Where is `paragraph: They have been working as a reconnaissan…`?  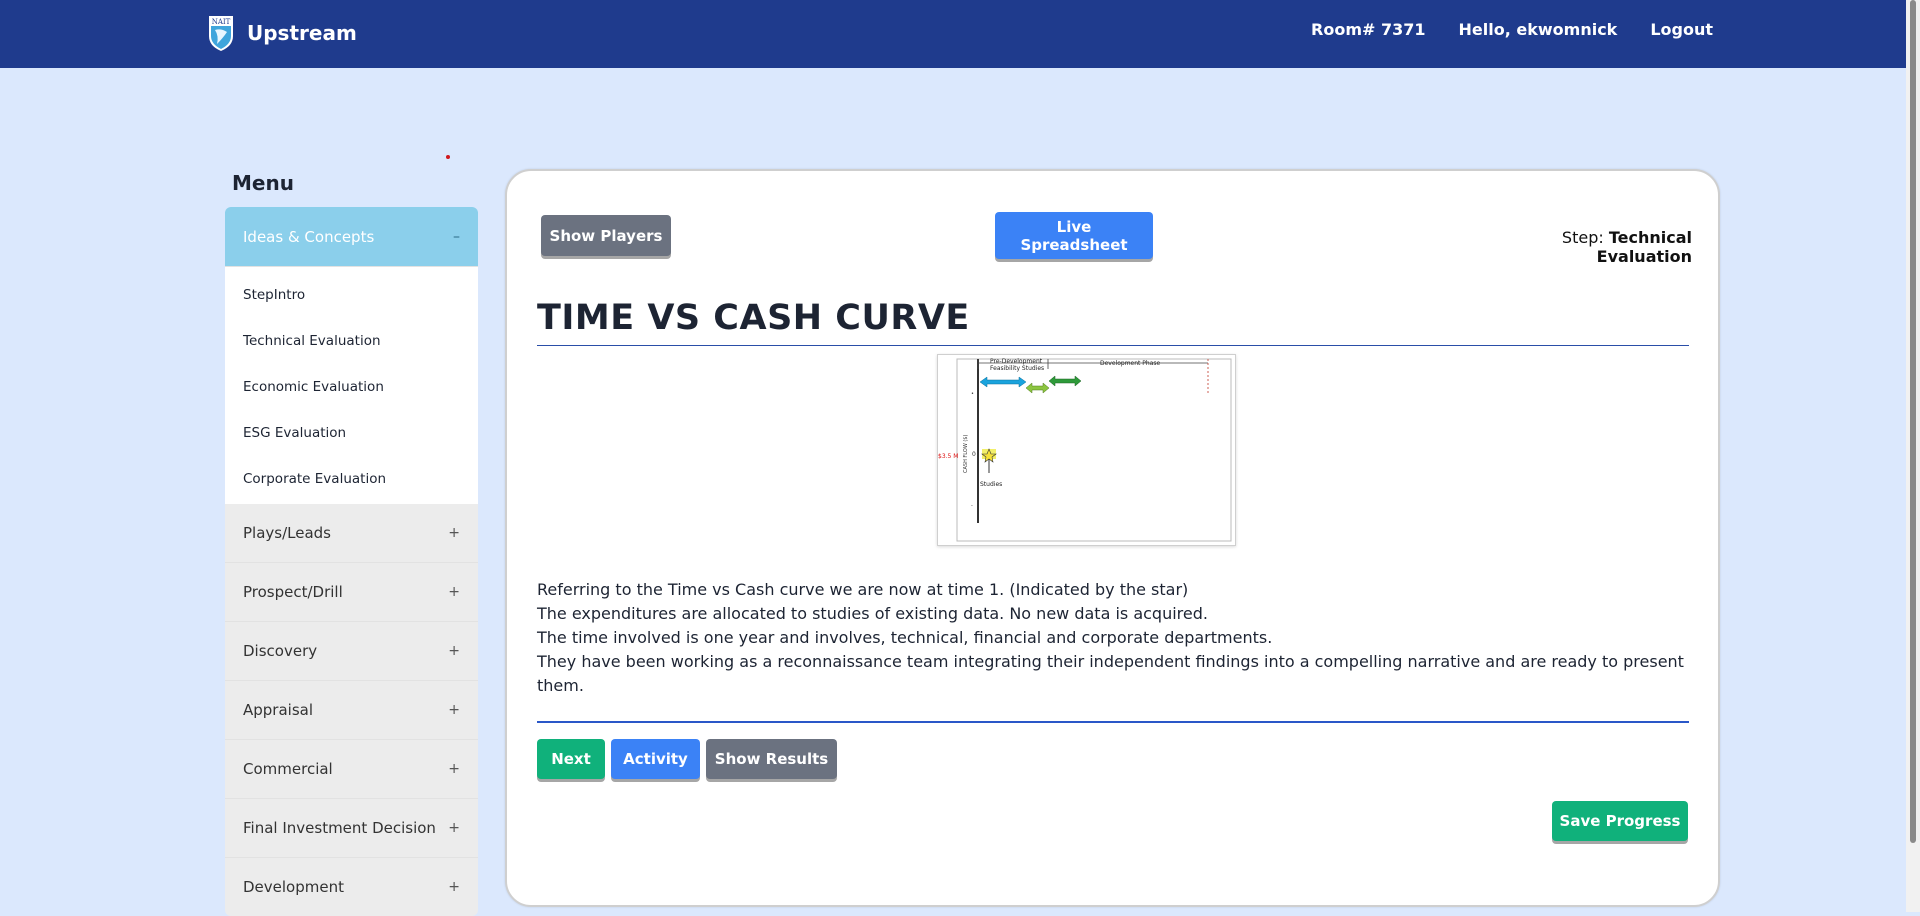 paragraph: They have been working as a reconnaissan… is located at coordinates (1110, 673).